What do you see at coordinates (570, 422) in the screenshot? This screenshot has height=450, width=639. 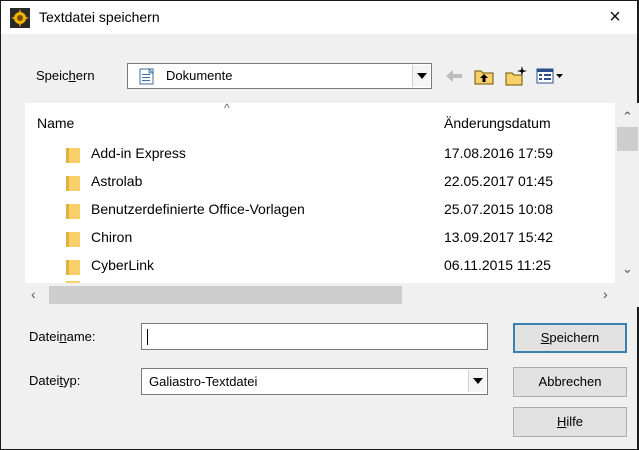 I see `help-button: Hilfe` at bounding box center [570, 422].